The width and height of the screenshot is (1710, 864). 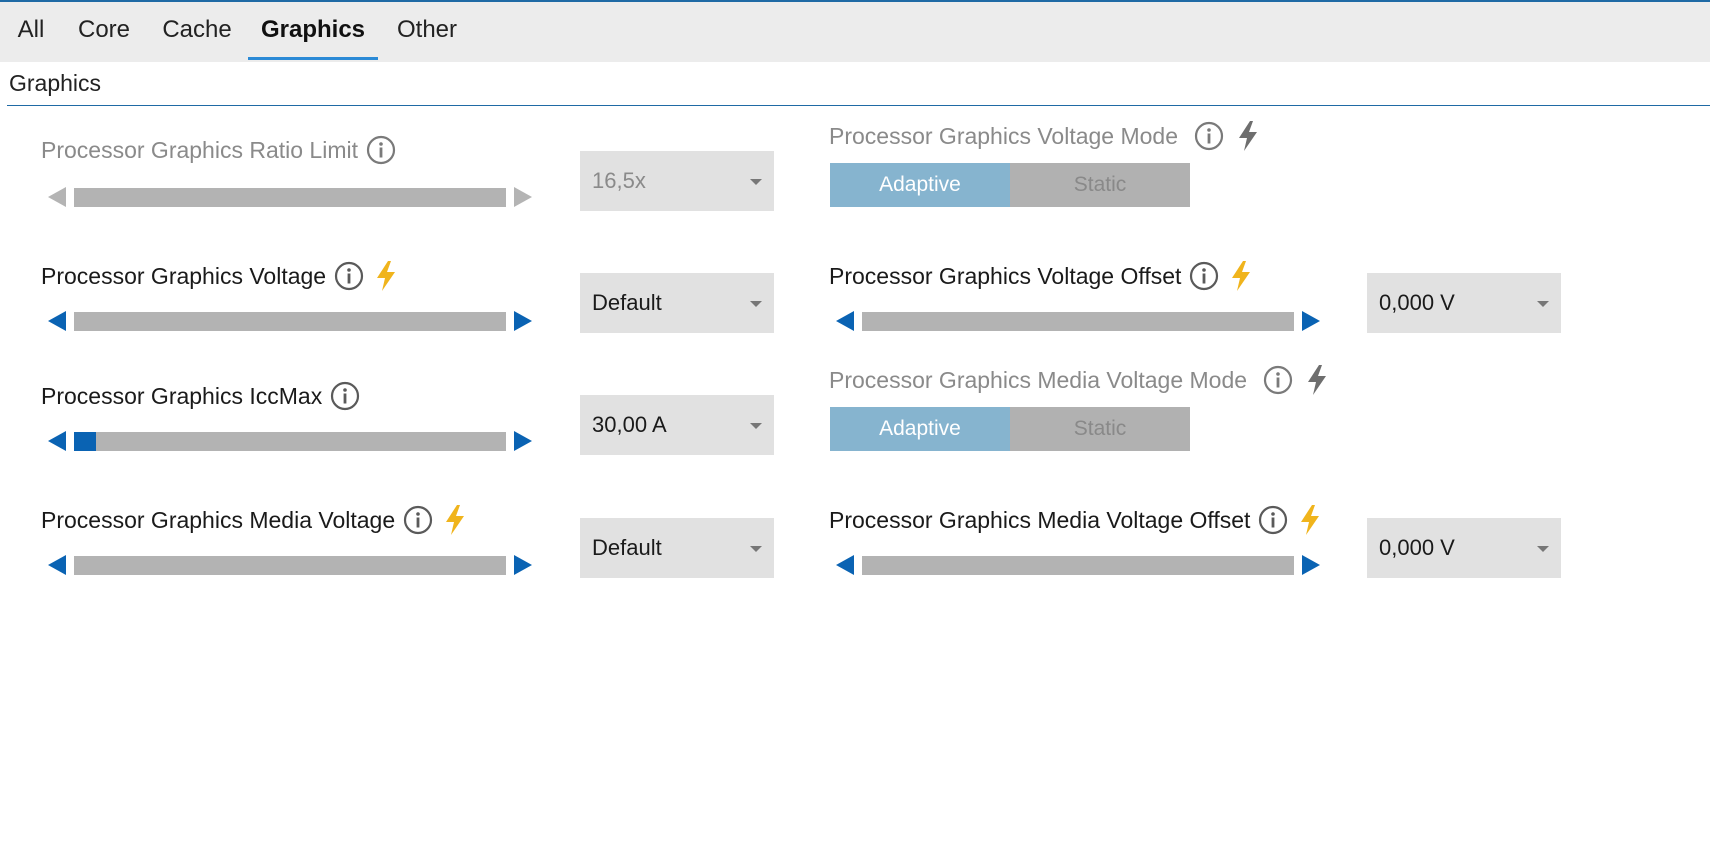 What do you see at coordinates (855, 32) in the screenshot?
I see `tab-bar: All Core Cache Graphics Other` at bounding box center [855, 32].